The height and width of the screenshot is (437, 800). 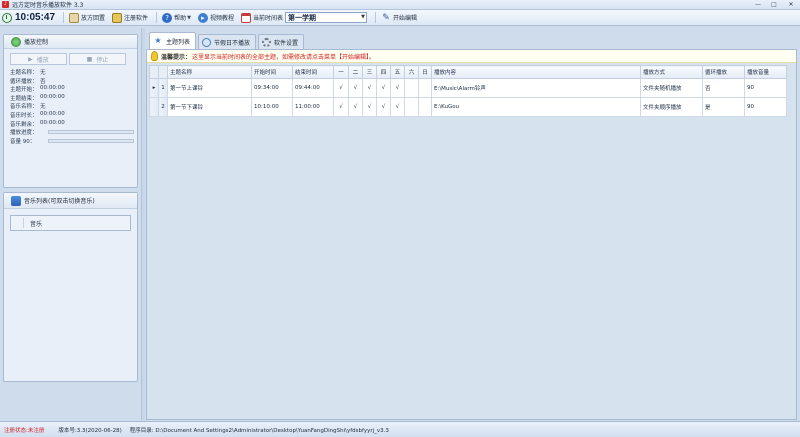 I want to click on schedule-selector: 当前时间表 第一学期 ▼, so click(x=304, y=18).